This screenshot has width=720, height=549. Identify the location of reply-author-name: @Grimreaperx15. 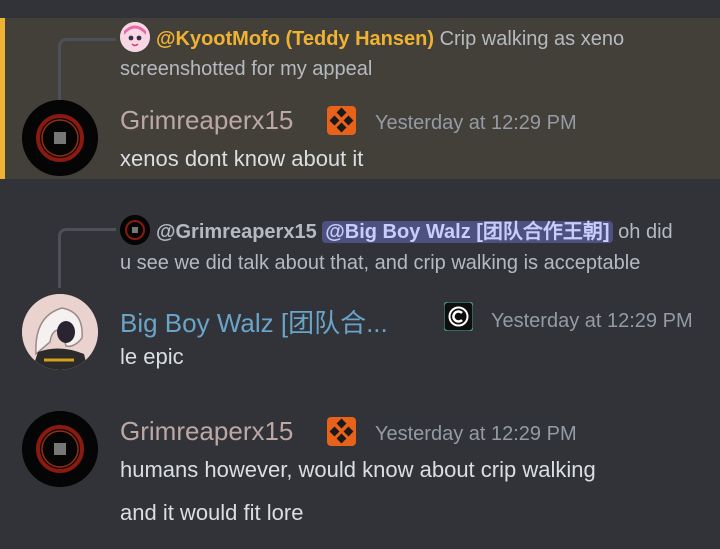
(236, 232).